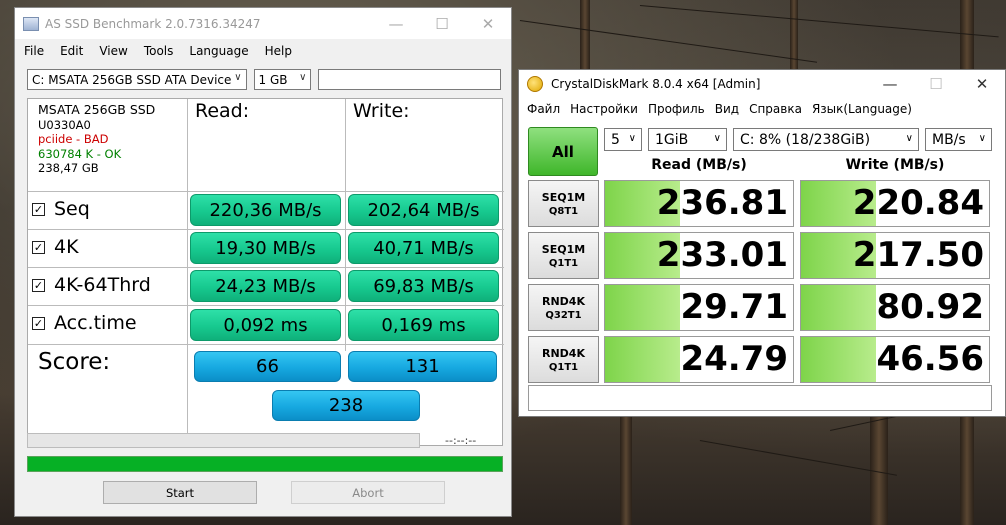 Image resolution: width=1006 pixels, height=525 pixels. What do you see at coordinates (368, 492) in the screenshot?
I see `abort-button: Abort` at bounding box center [368, 492].